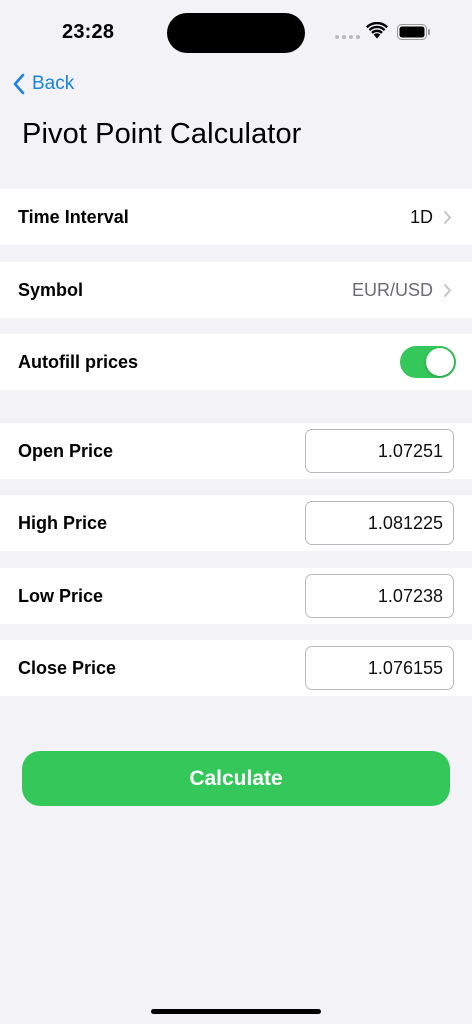 Image resolution: width=472 pixels, height=1024 pixels. I want to click on symbol-value: EUR/USD, so click(392, 289).